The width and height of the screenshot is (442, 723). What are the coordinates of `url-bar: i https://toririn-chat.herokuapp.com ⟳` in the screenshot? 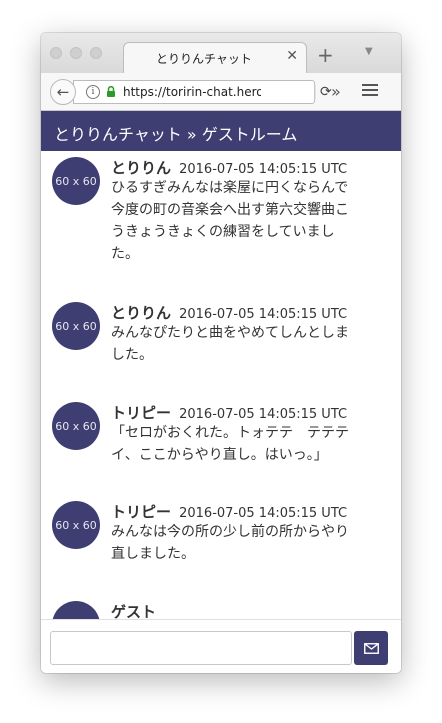 It's located at (202, 92).